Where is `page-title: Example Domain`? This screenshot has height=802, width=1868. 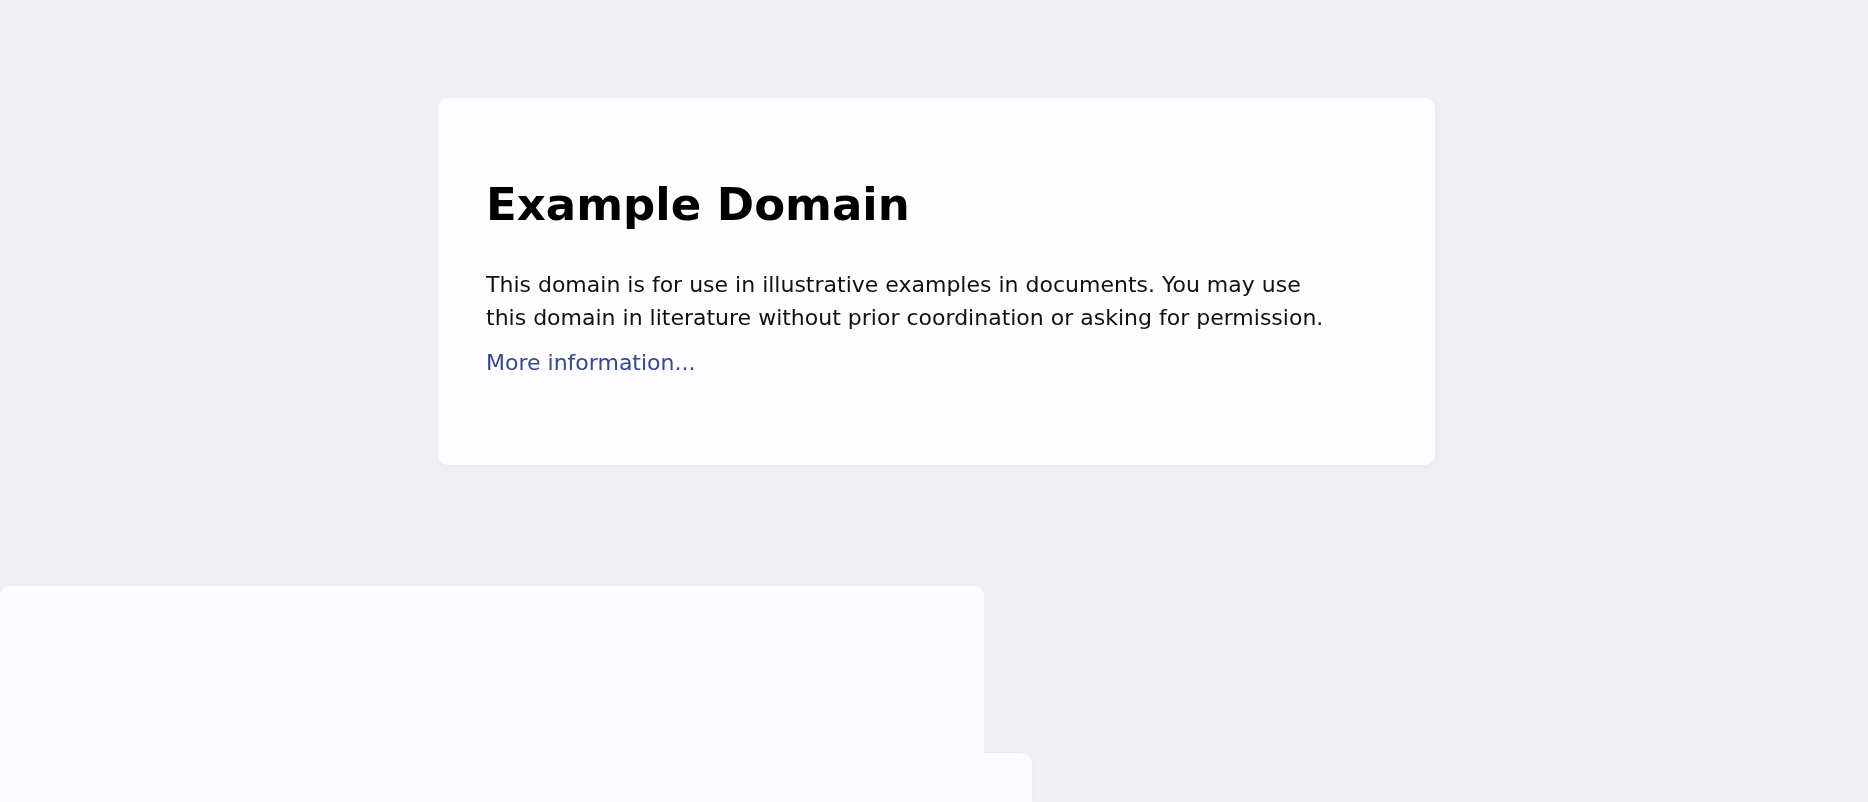
page-title: Example Domain is located at coordinates (698, 205).